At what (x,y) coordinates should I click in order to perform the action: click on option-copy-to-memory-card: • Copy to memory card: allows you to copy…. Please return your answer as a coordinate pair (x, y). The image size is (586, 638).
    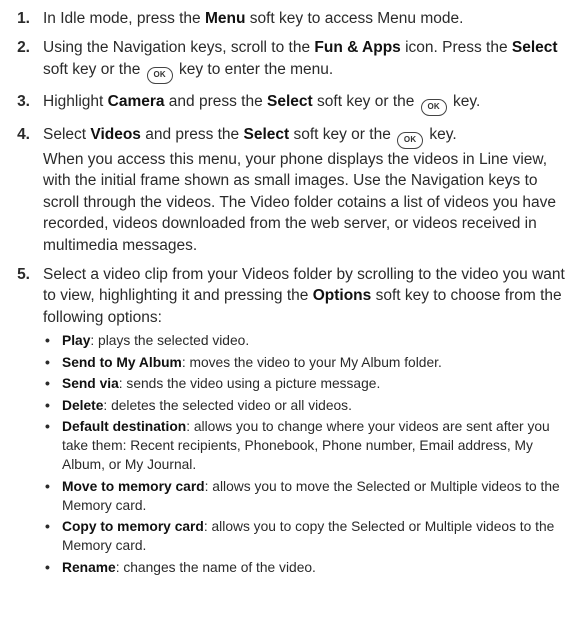
    Looking at the image, I should click on (309, 536).